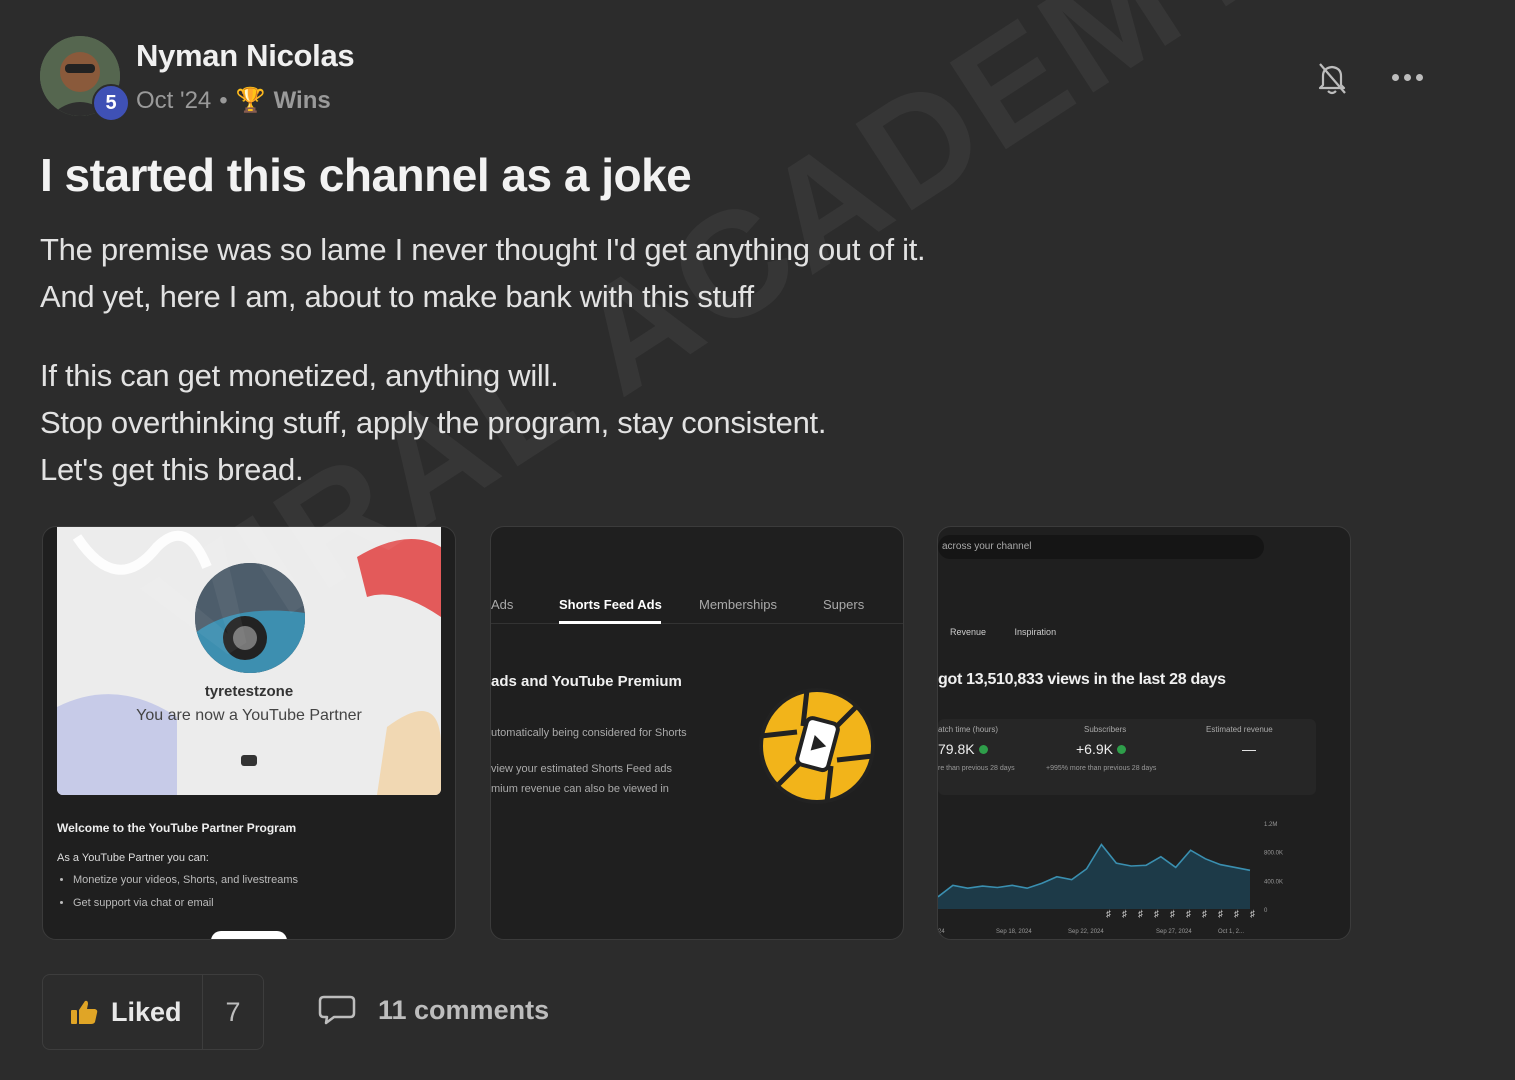 The image size is (1515, 1080). Describe the element at coordinates (1174, 932) in the screenshot. I see `x-tick-label: Sep 27, 2024` at that location.